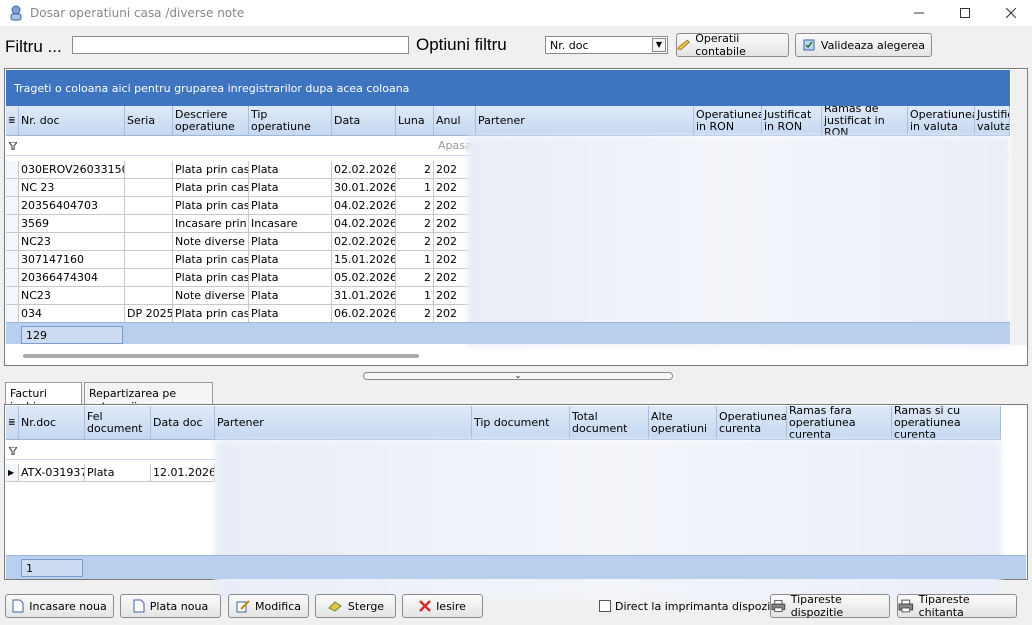 The image size is (1032, 625). Describe the element at coordinates (865, 120) in the screenshot. I see `col-ramas-justificat: Ramas de justificat in RON` at that location.